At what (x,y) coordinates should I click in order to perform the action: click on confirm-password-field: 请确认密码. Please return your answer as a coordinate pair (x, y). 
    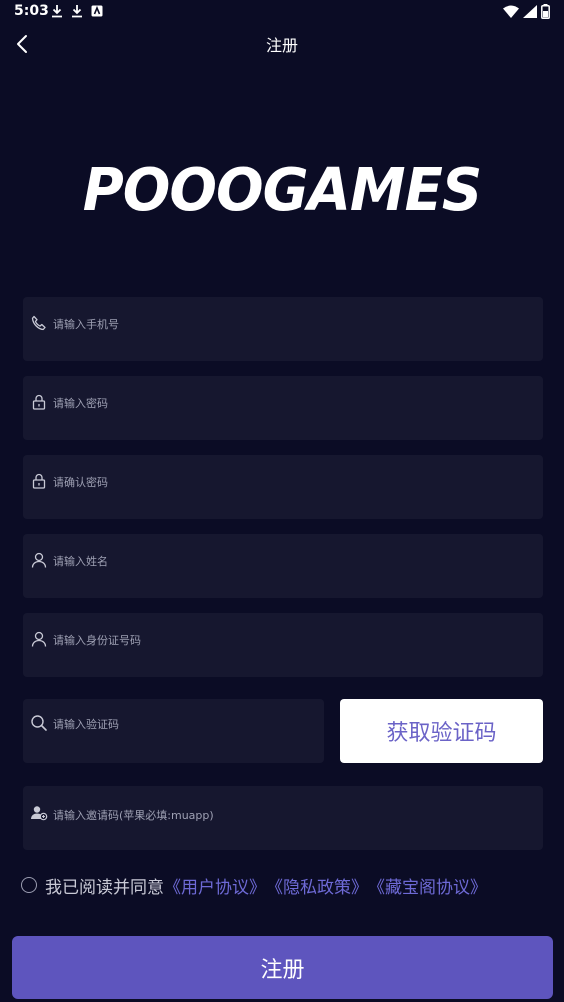
    Looking at the image, I should click on (283, 487).